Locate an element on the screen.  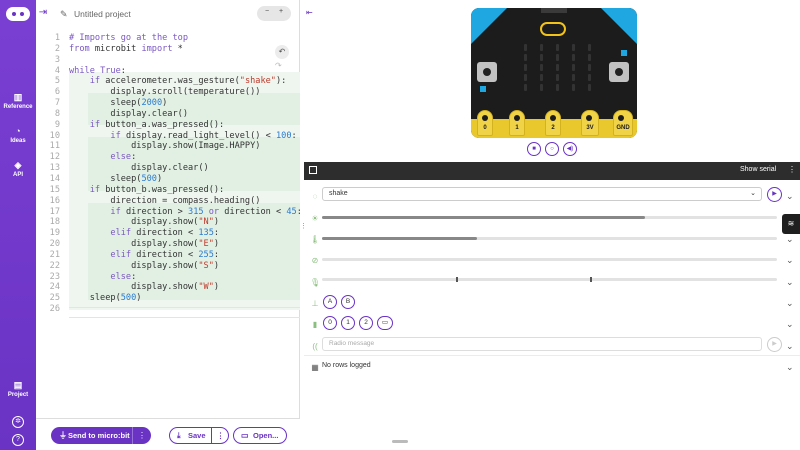
temperature-slider is located at coordinates (549, 238).